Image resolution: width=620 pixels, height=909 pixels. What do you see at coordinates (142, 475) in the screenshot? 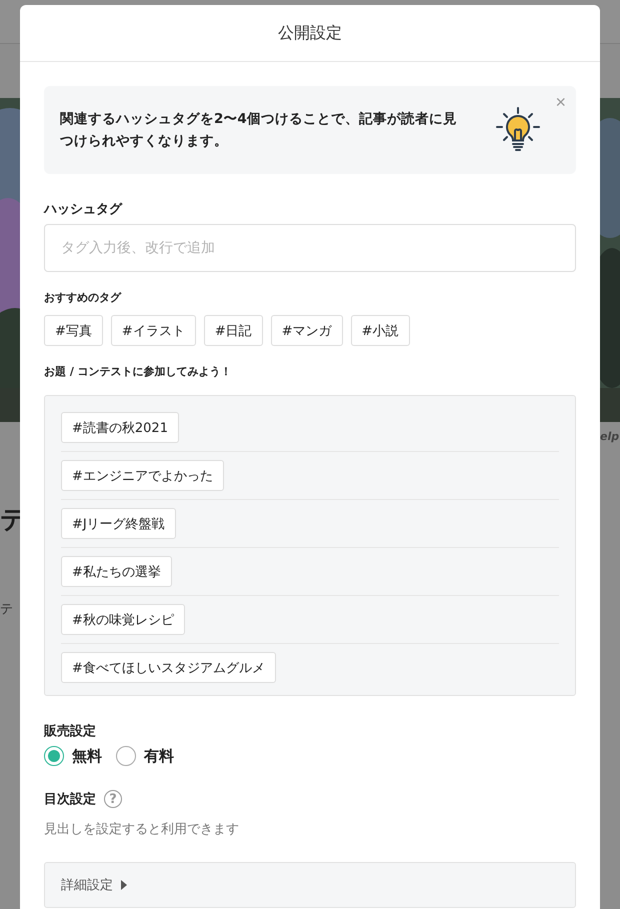
I see `tag-chip: #エンジニアでよかった` at bounding box center [142, 475].